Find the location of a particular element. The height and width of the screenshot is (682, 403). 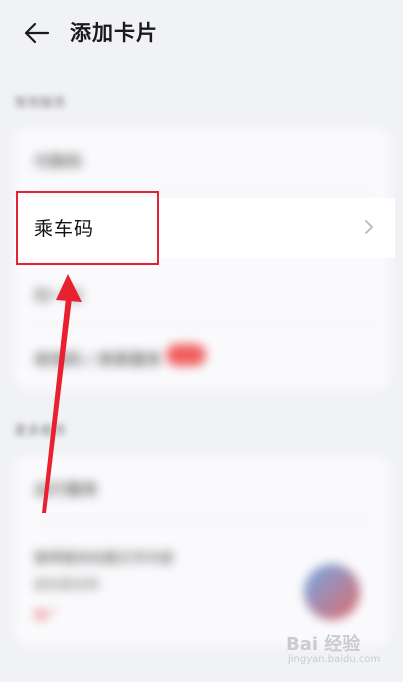

list-item: 付款码 is located at coordinates (202, 160).